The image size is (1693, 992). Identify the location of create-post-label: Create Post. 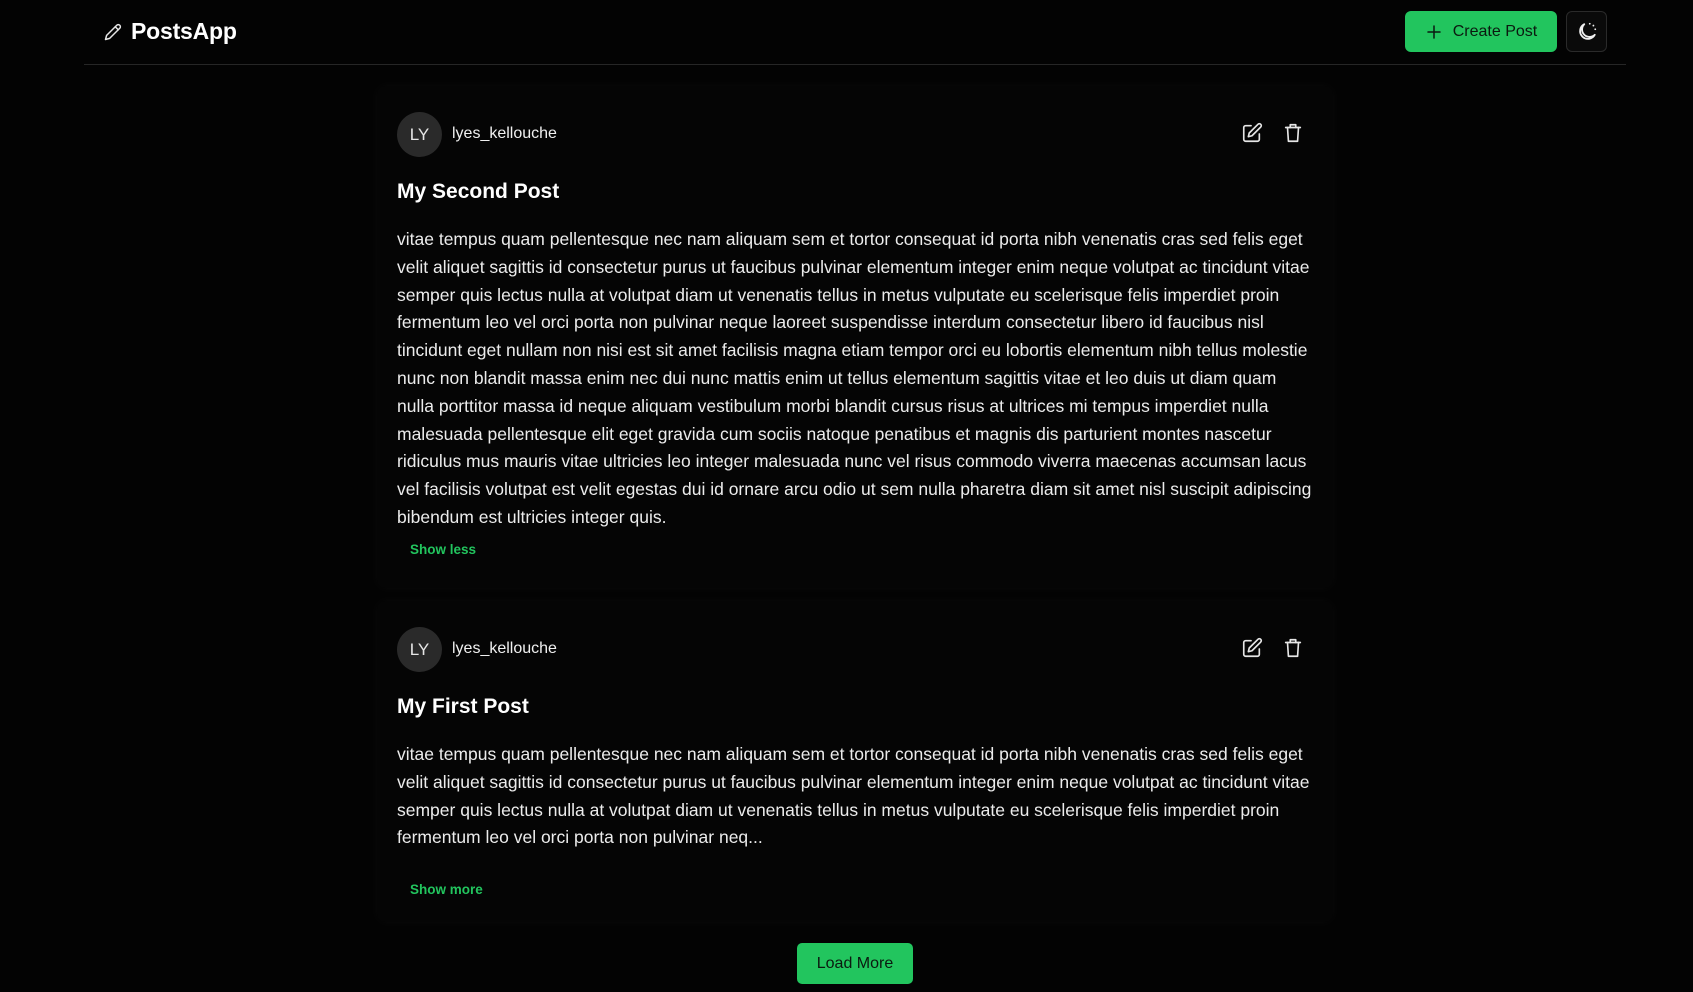
(1495, 31).